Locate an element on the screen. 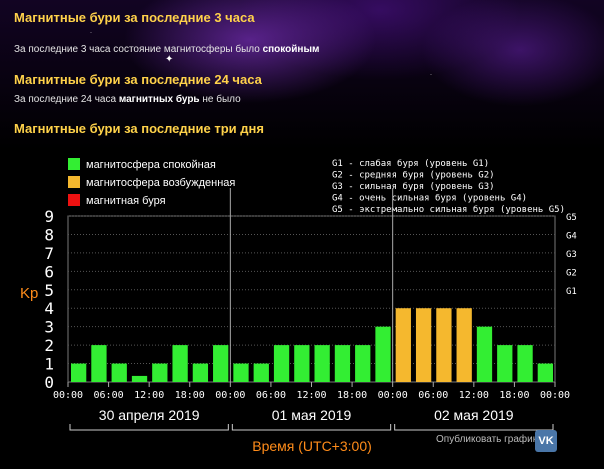  y-tick-label: 5 is located at coordinates (49, 290).